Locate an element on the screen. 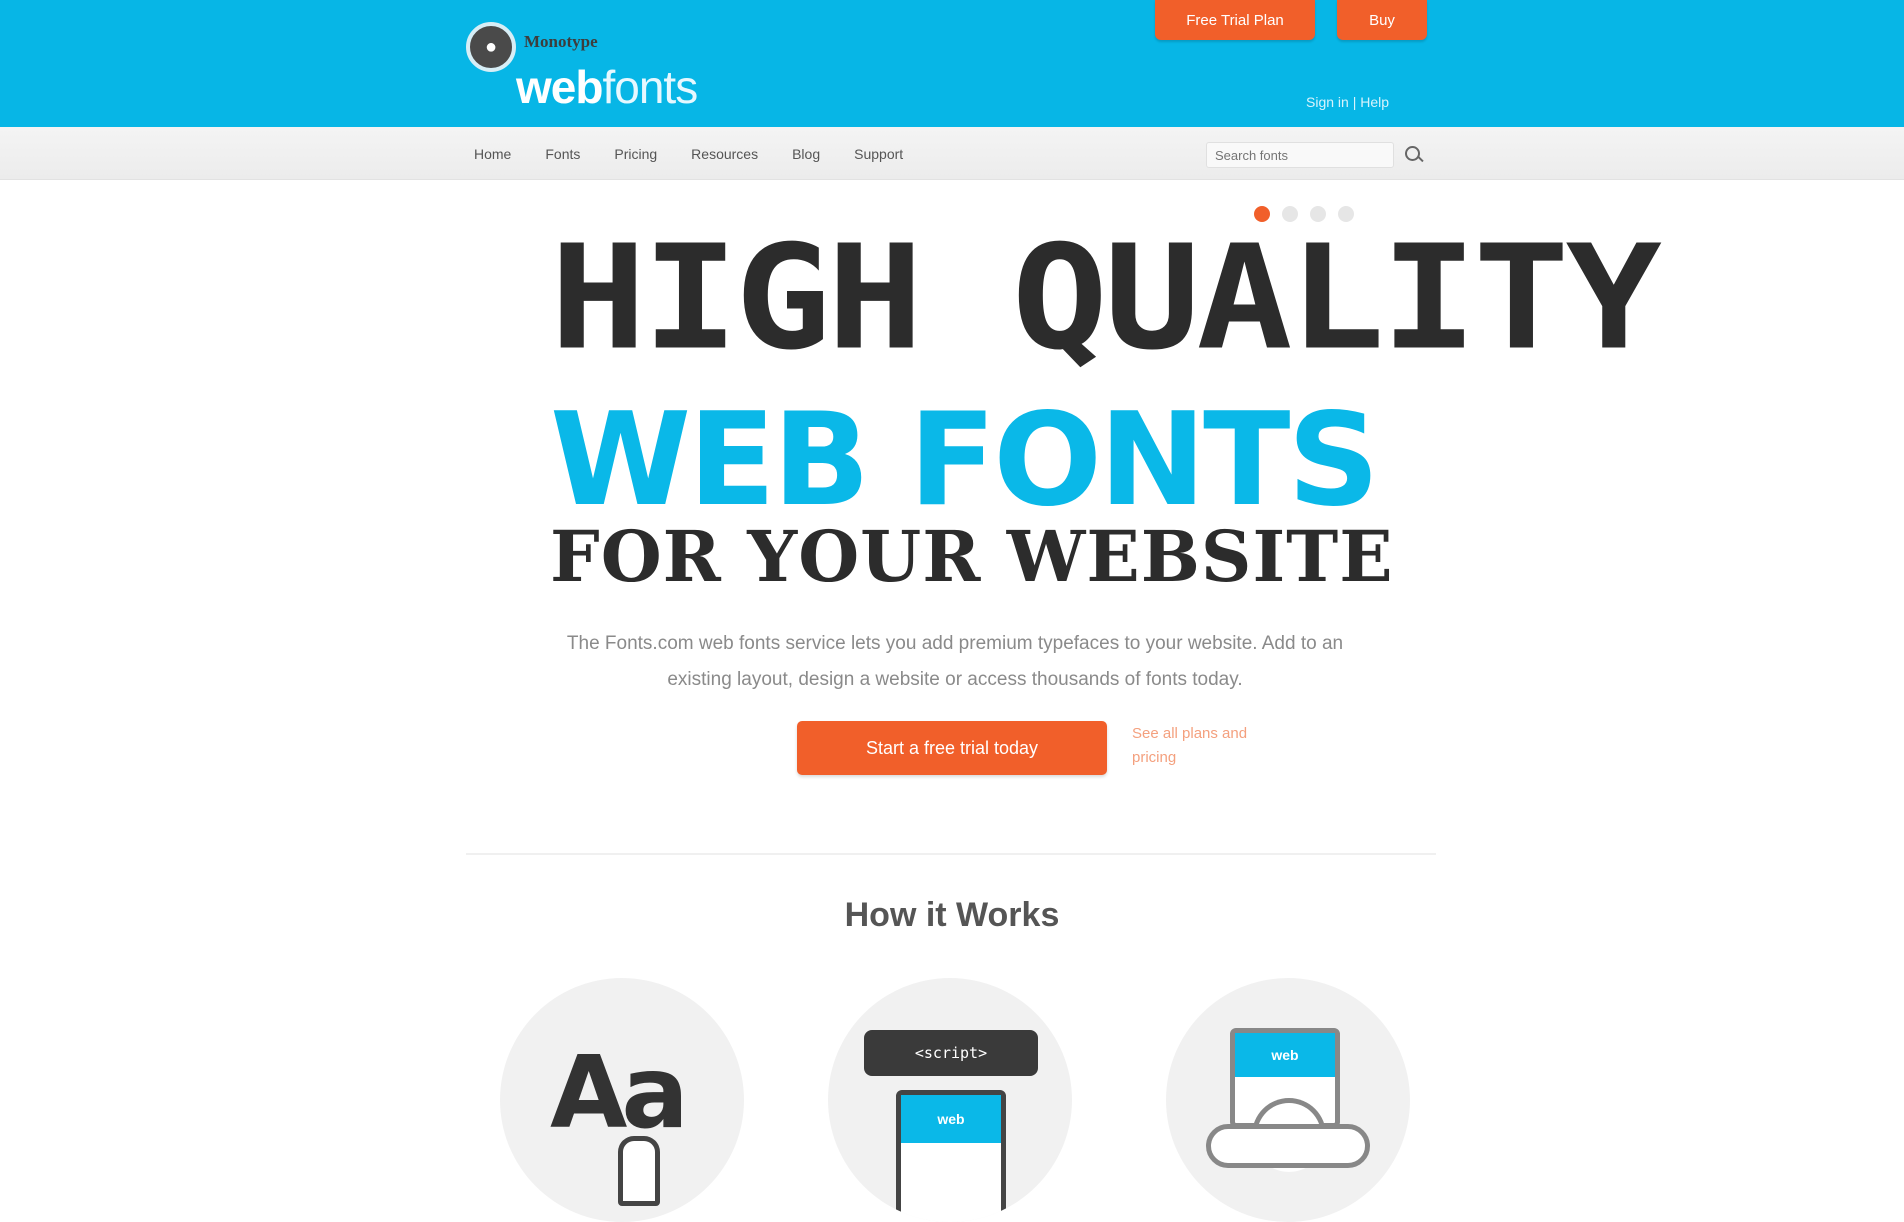 The image size is (1904, 1222). section-divider is located at coordinates (951, 854).